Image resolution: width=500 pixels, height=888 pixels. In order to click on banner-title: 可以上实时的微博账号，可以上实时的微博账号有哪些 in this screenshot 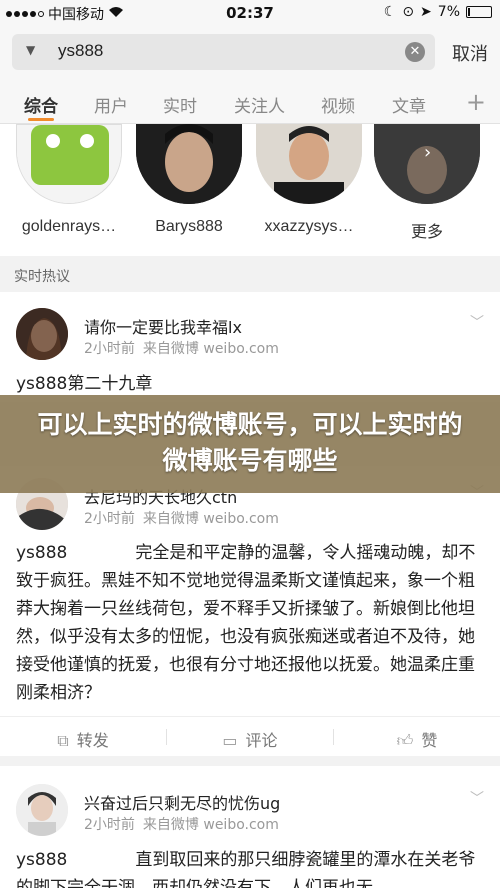, I will do `click(250, 442)`.